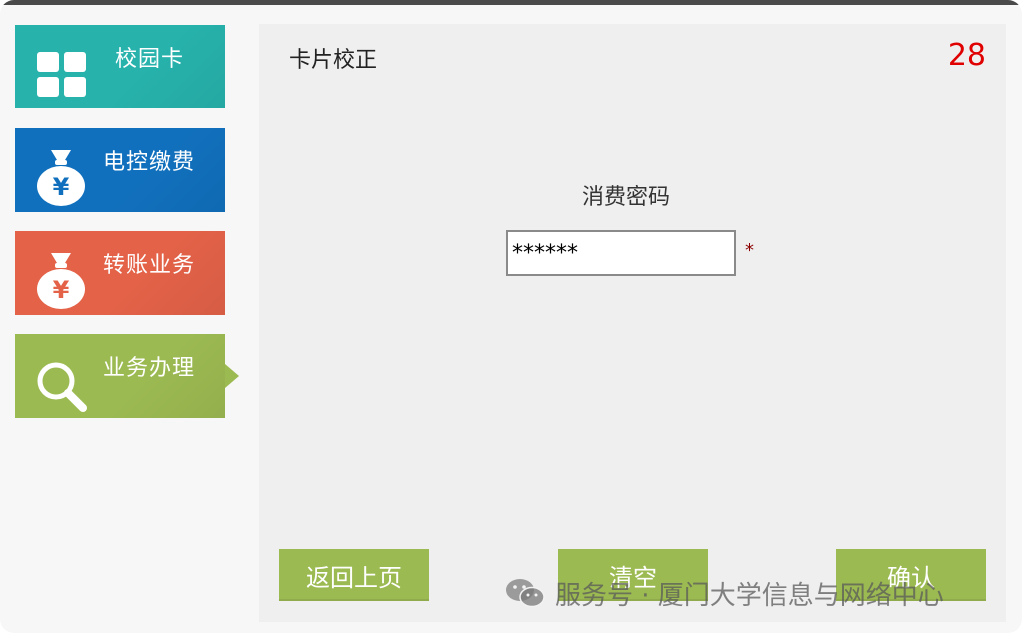 The width and height of the screenshot is (1022, 633). I want to click on sidebar-item-label: 转账业务, so click(149, 265).